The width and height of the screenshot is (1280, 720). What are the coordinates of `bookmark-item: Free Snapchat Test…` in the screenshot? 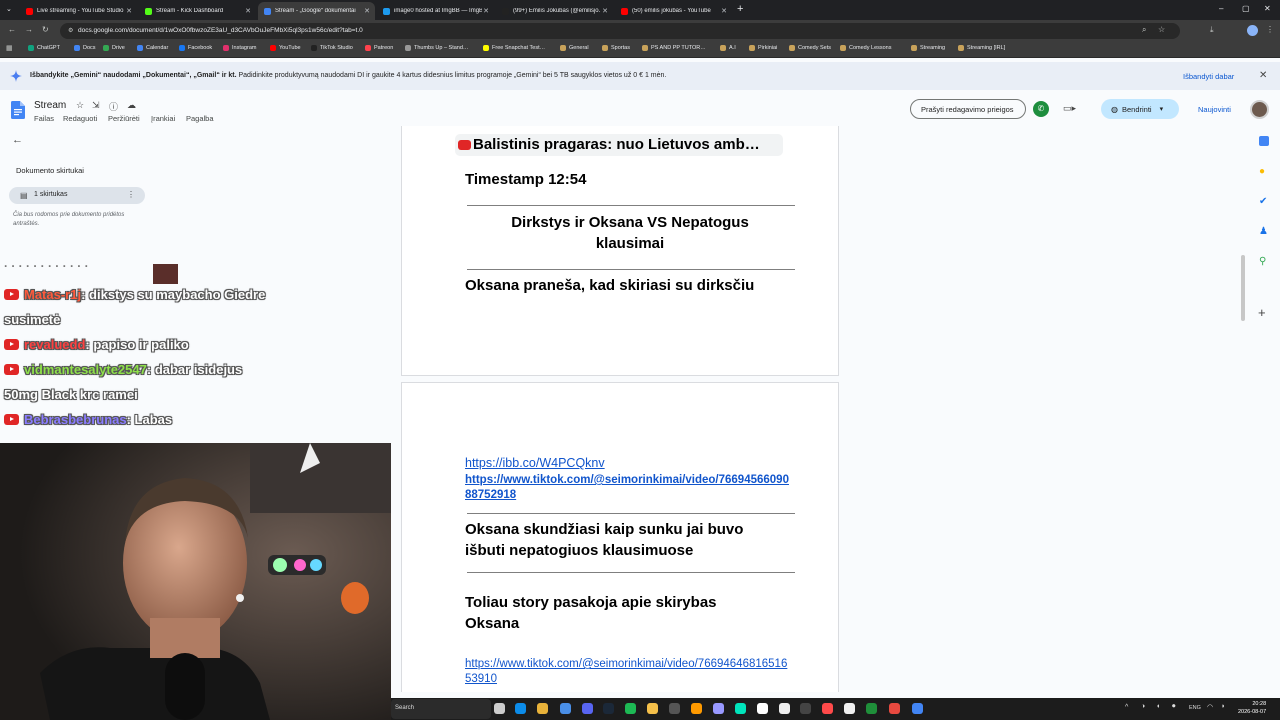 It's located at (514, 48).